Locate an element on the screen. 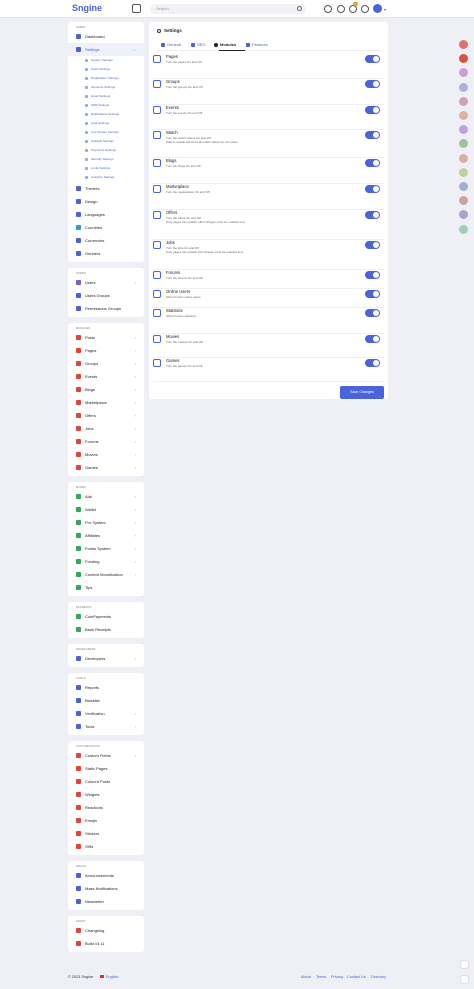 Image resolution: width=474 pixels, height=989 pixels. tab-features: Features is located at coordinates (257, 44).